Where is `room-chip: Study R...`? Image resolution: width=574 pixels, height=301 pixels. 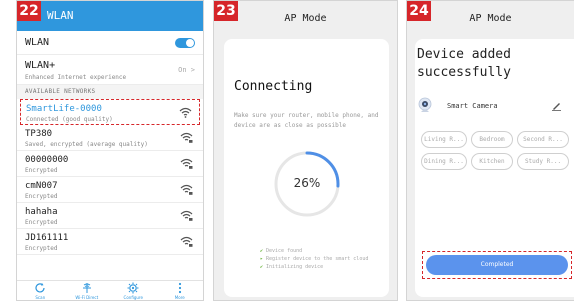 room-chip: Study R... is located at coordinates (543, 161).